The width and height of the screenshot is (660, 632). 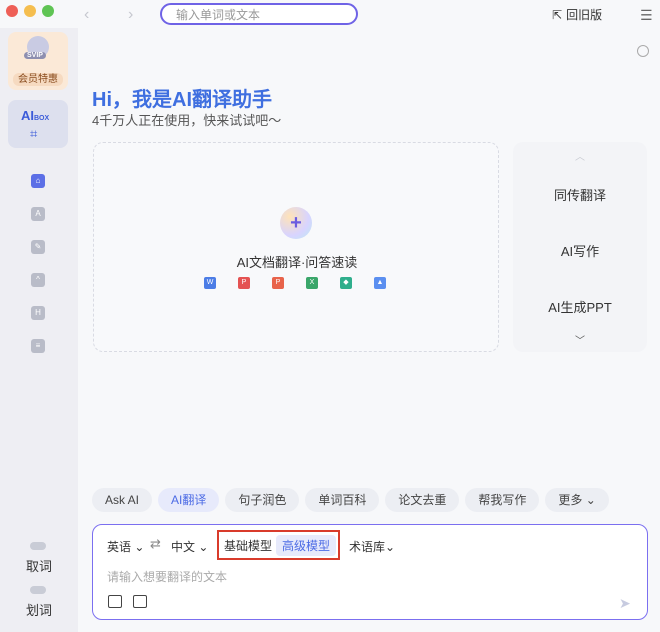 I want to click on word-select-label: 划词, so click(x=38, y=610).